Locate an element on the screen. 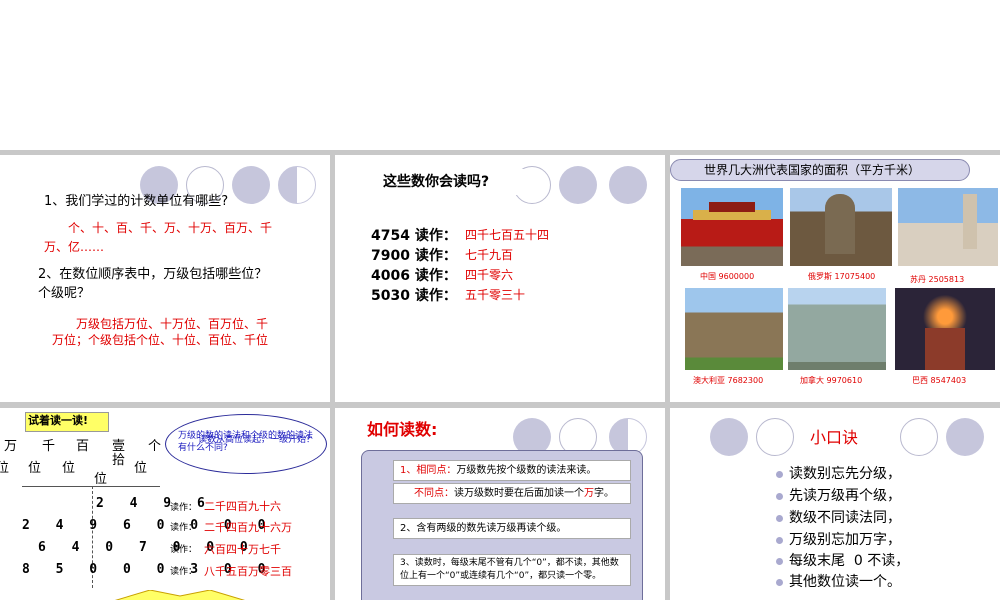 The width and height of the screenshot is (1000, 600). mnemonic-text: 数级不同读法同， is located at coordinates (845, 518).